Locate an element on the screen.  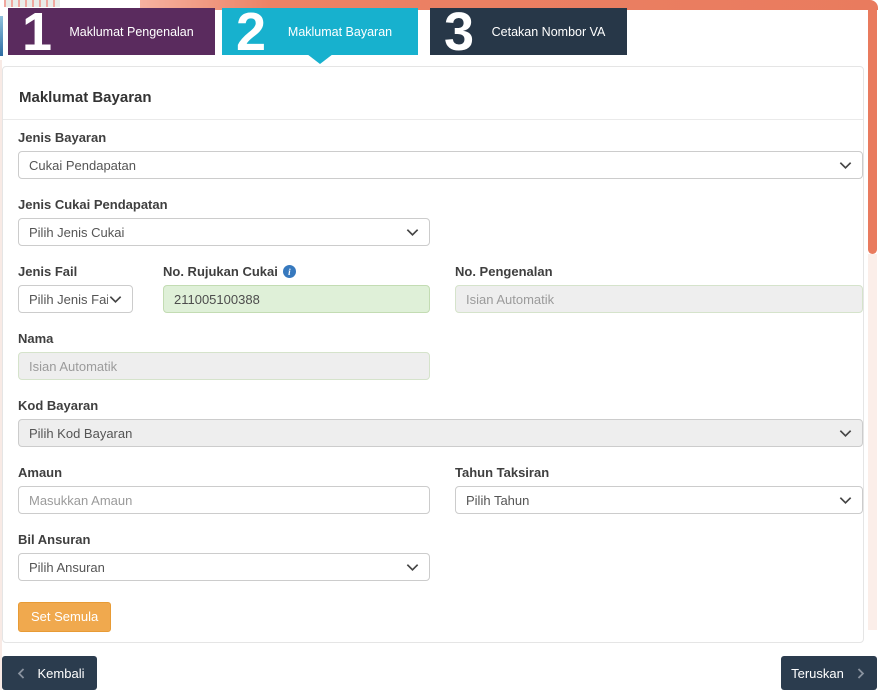
tahun-taksiran-select: Pilih Tahun is located at coordinates (659, 500).